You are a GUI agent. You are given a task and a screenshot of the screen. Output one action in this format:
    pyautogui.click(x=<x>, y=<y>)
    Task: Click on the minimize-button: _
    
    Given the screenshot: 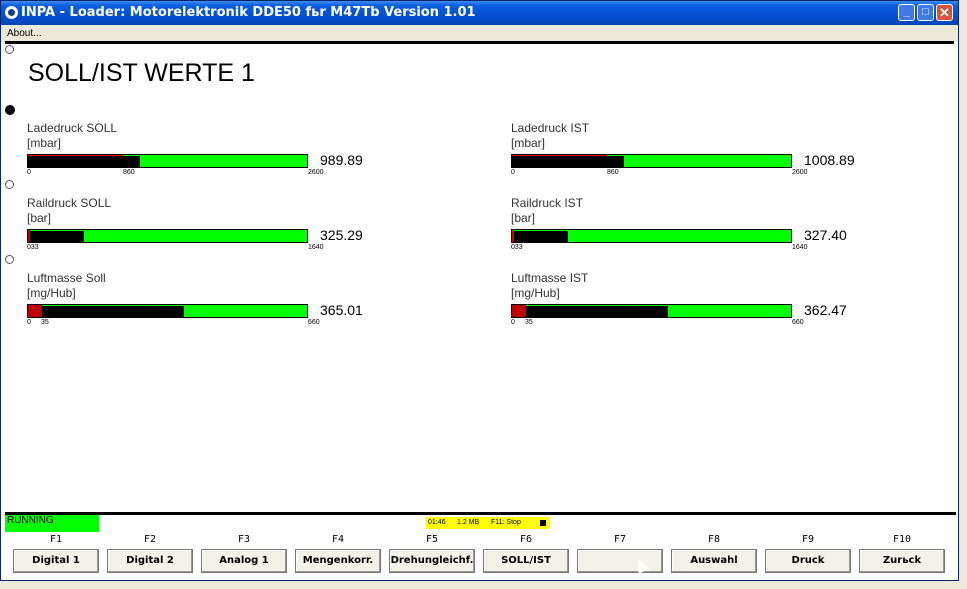 What is the action you would take?
    pyautogui.click(x=906, y=12)
    